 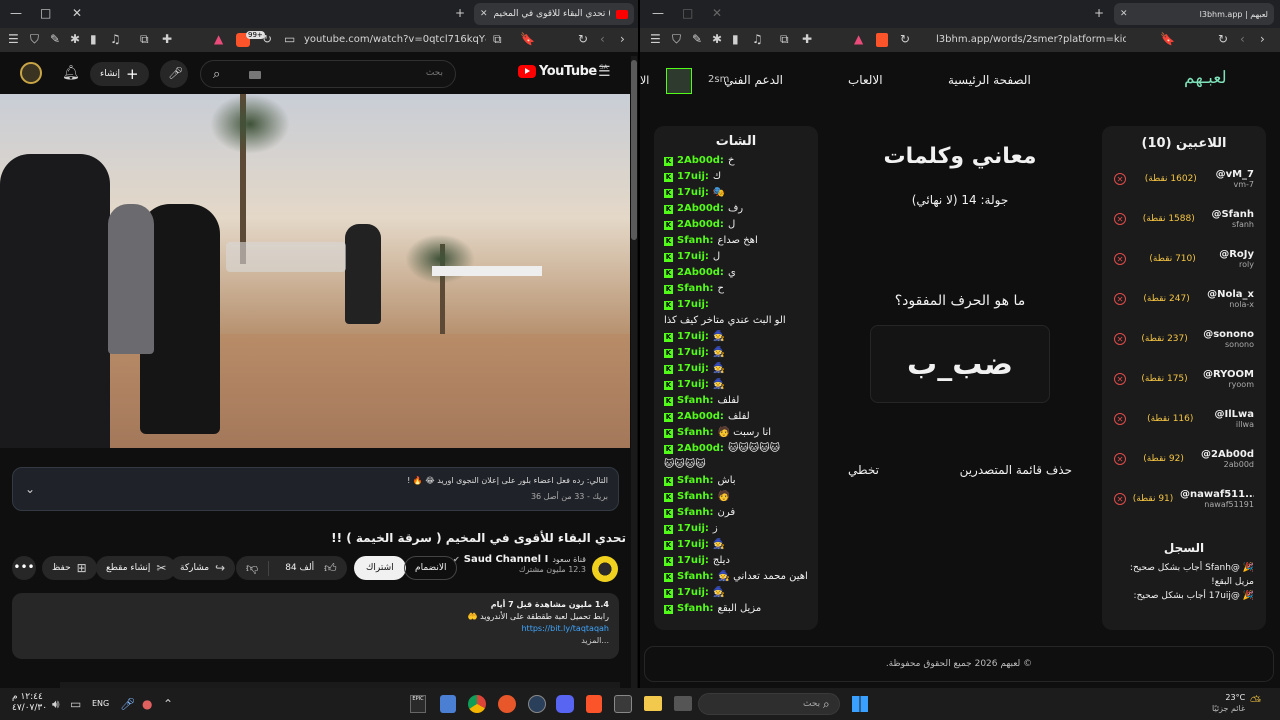 I want to click on nav-home: الصفحة الرئيسية, so click(x=989, y=80).